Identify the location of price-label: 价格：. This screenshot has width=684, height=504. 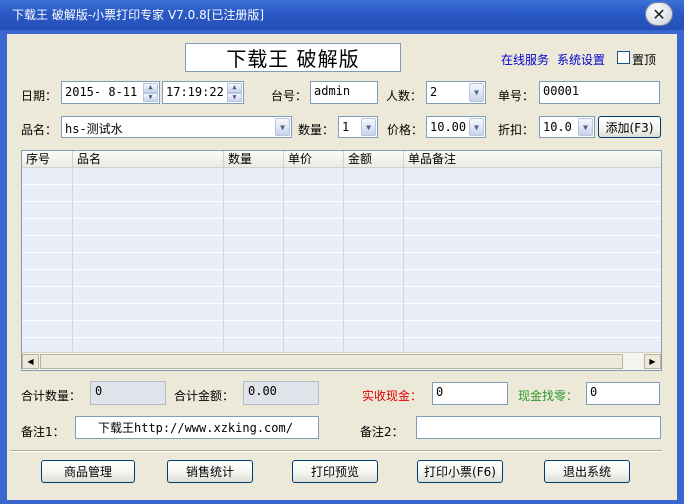
(405, 130).